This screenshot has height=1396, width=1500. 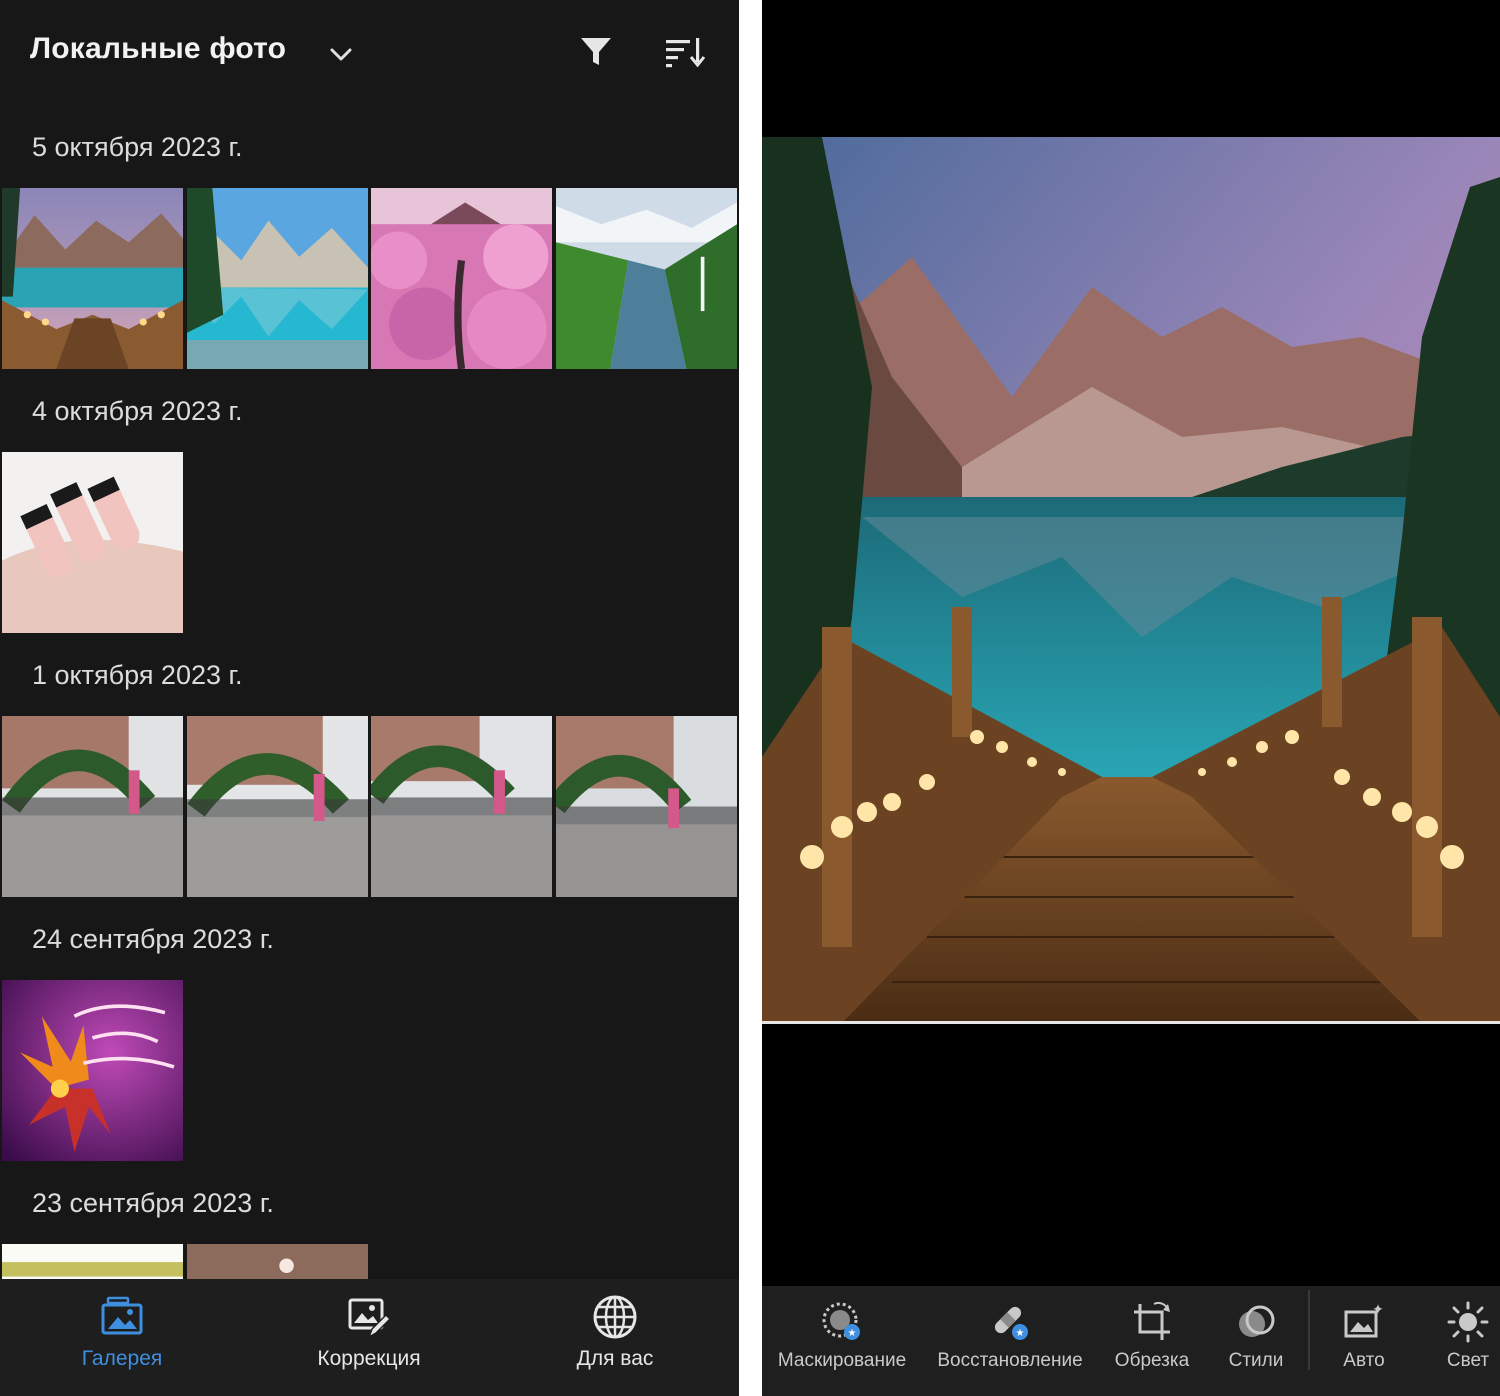 What do you see at coordinates (370, 1318) in the screenshot?
I see `edit-photo-icon` at bounding box center [370, 1318].